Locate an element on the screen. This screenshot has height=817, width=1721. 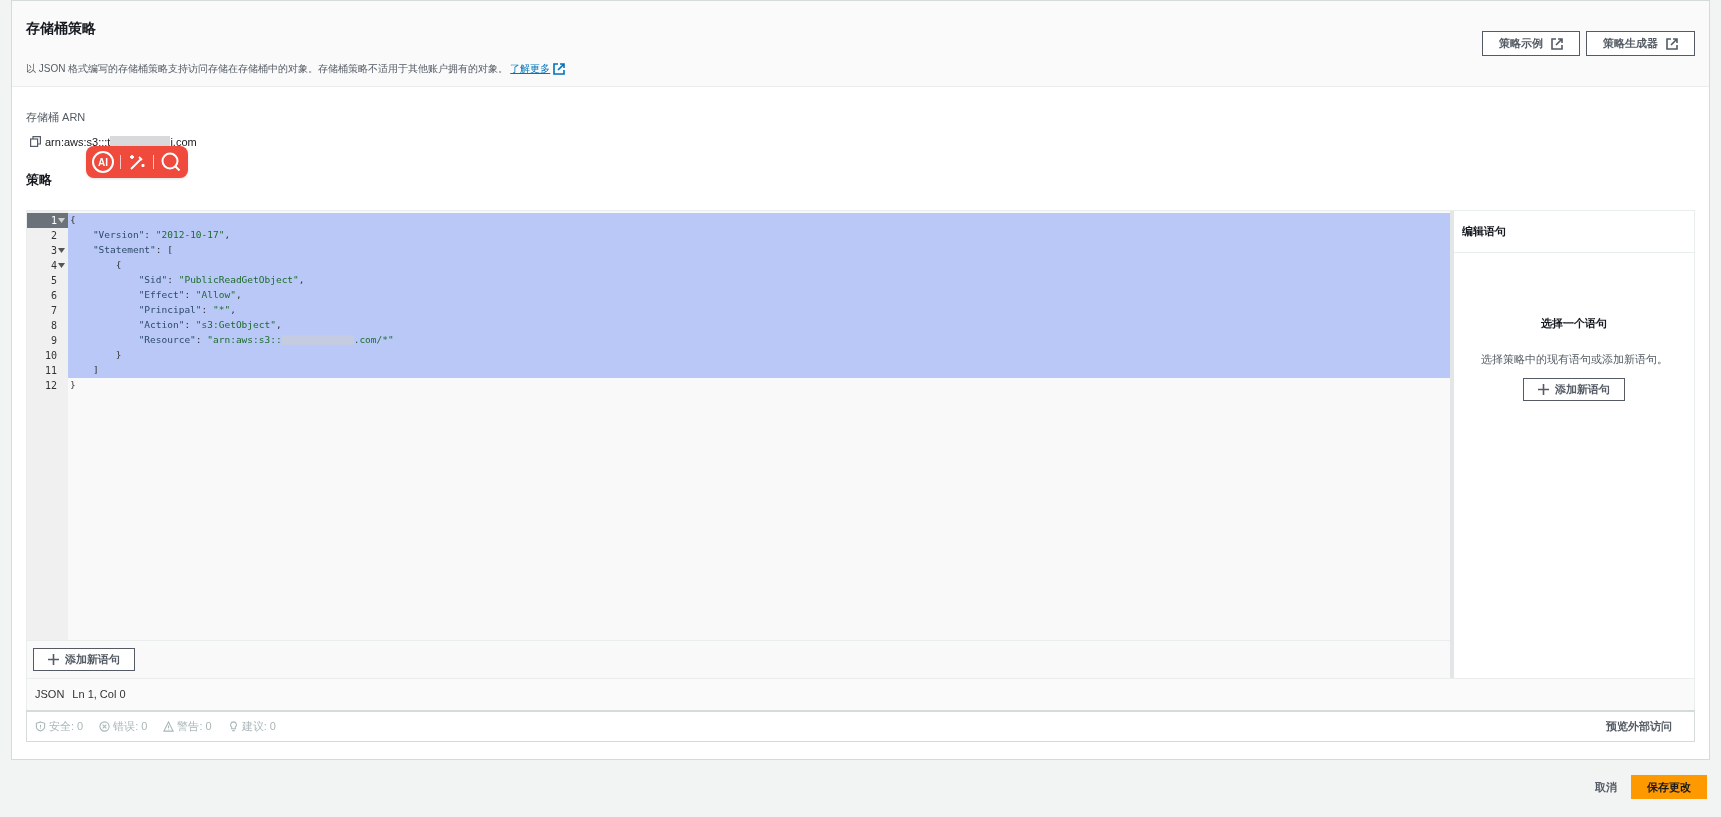
line-number: 7 is located at coordinates (53, 310).